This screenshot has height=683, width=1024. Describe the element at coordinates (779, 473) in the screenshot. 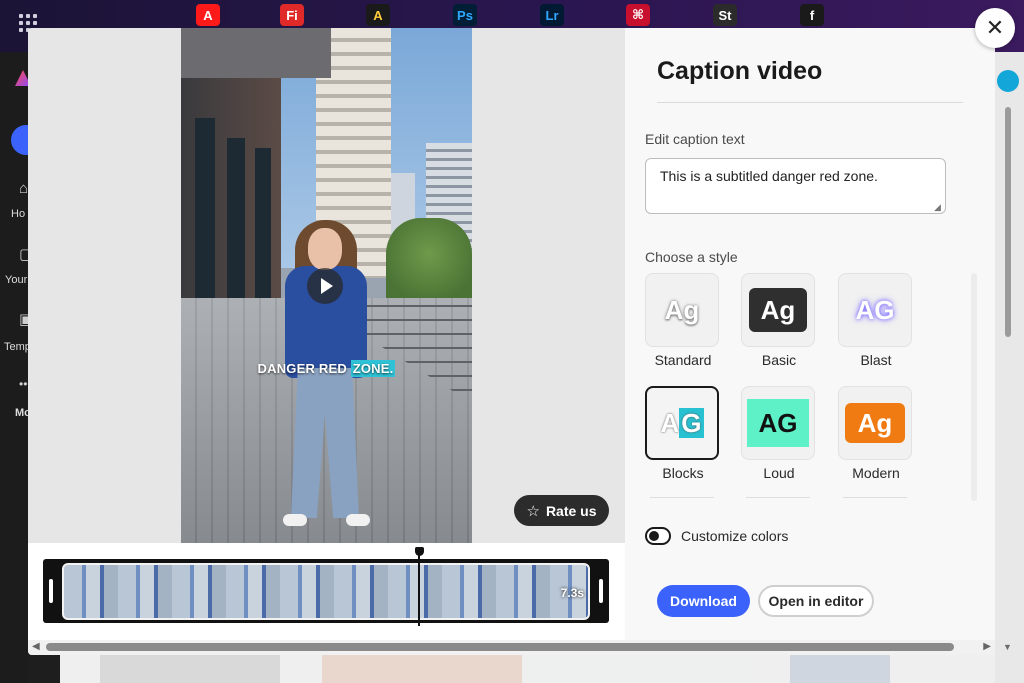

I see `style-name: Loud` at that location.